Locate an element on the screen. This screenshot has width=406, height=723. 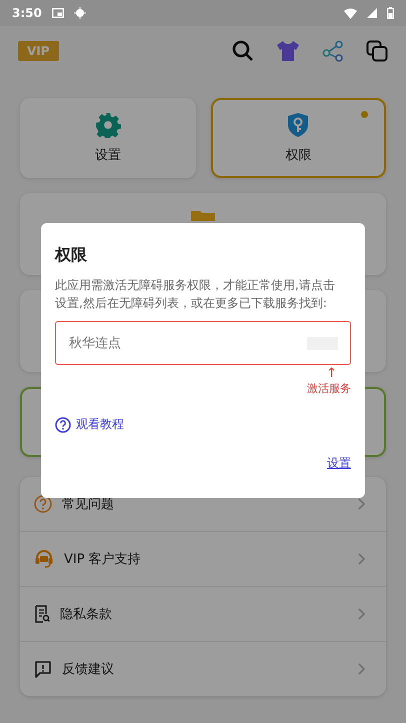
settings-link: 设置 is located at coordinates (339, 463).